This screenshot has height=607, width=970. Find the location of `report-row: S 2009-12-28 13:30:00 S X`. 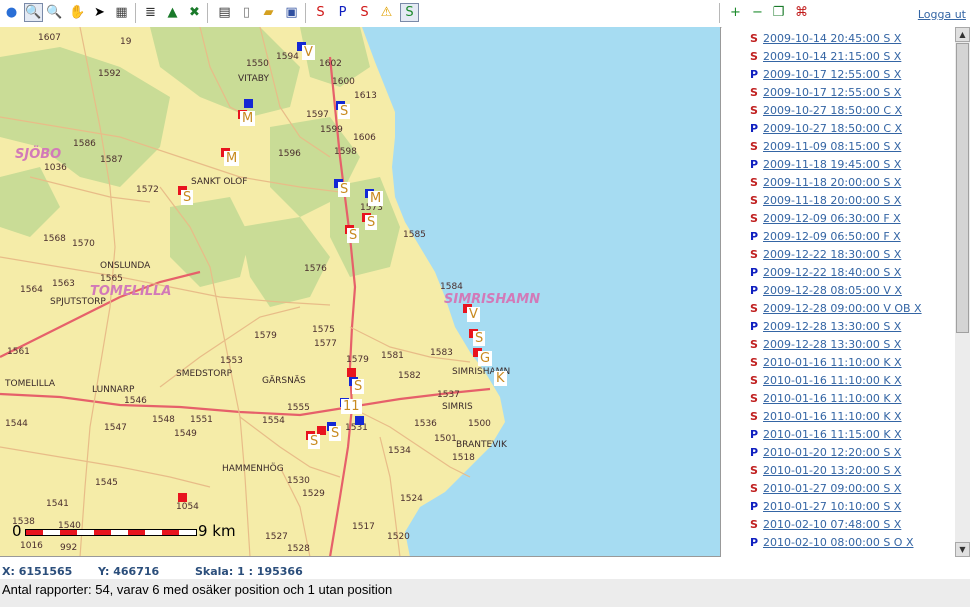

report-row: S 2009-12-28 13:30:00 S X is located at coordinates (825, 345).